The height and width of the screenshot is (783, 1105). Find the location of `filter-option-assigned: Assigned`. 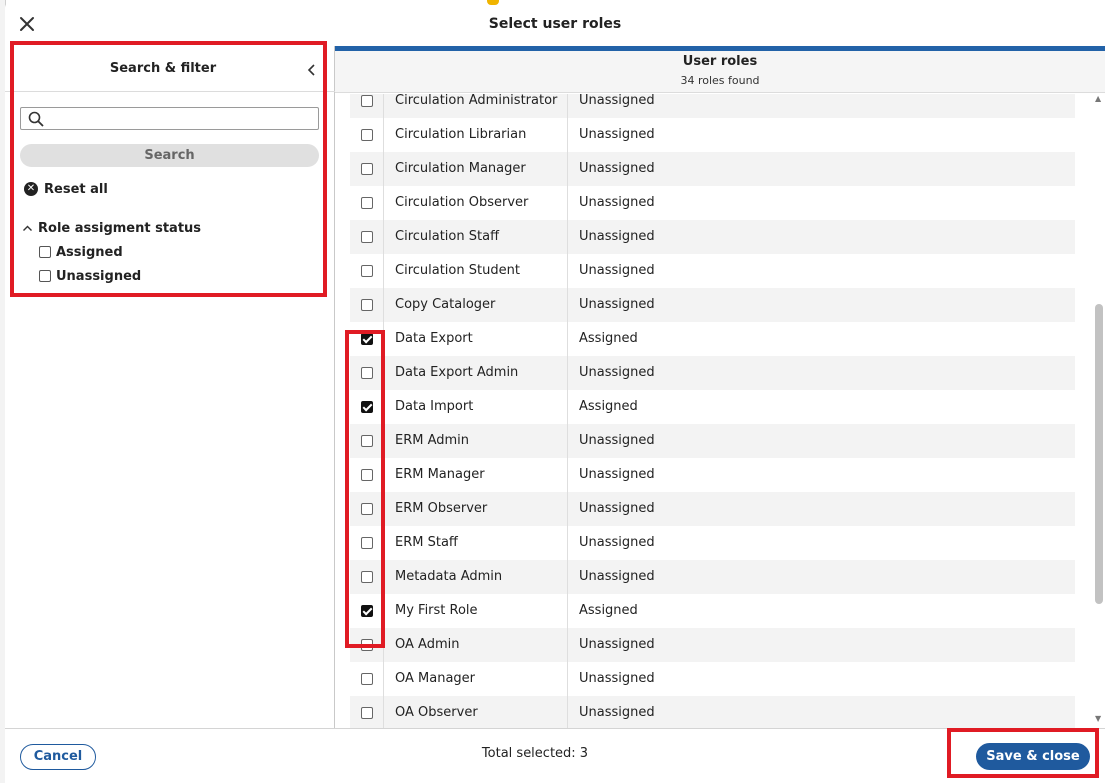

filter-option-assigned: Assigned is located at coordinates (81, 252).